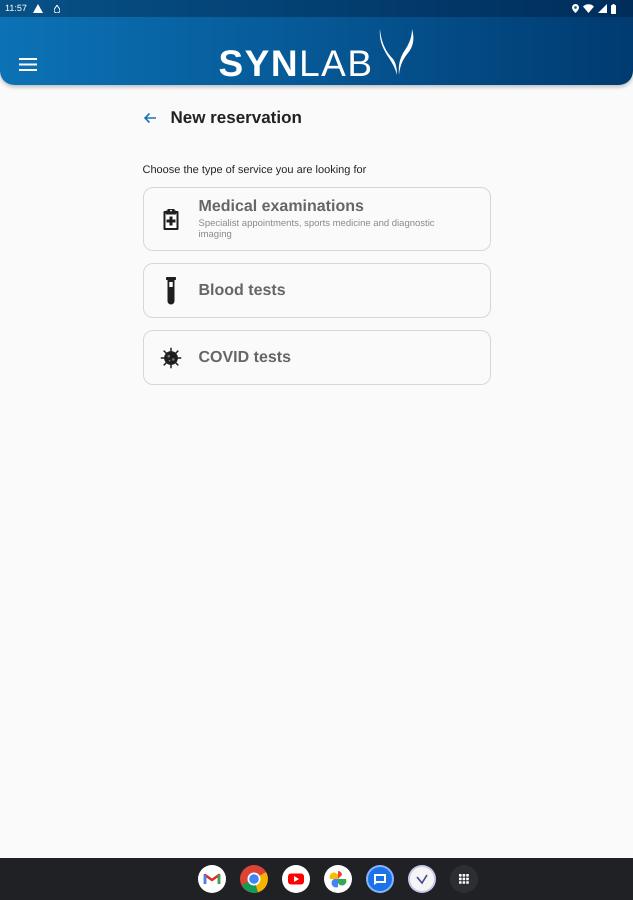 The height and width of the screenshot is (900, 633). What do you see at coordinates (236, 118) in the screenshot?
I see `page-title: New reservation` at bounding box center [236, 118].